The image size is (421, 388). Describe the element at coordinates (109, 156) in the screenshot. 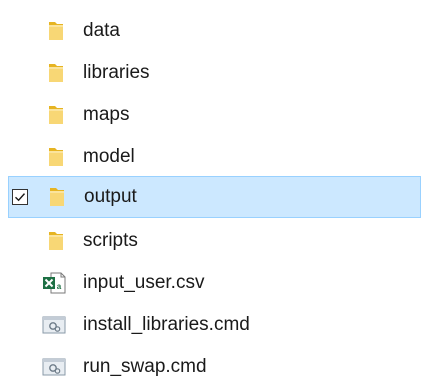

I see `file-name: model` at that location.